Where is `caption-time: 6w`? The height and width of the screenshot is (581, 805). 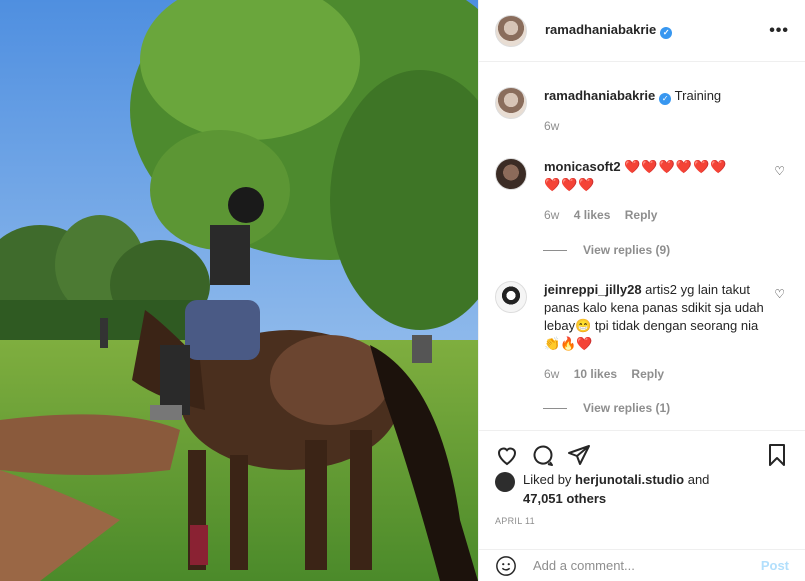
caption-time: 6w is located at coordinates (551, 126).